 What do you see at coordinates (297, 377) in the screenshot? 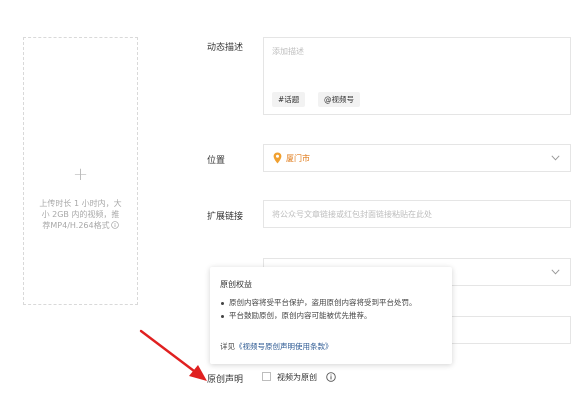
I see `original-checkbox-label: 视频为原创` at bounding box center [297, 377].